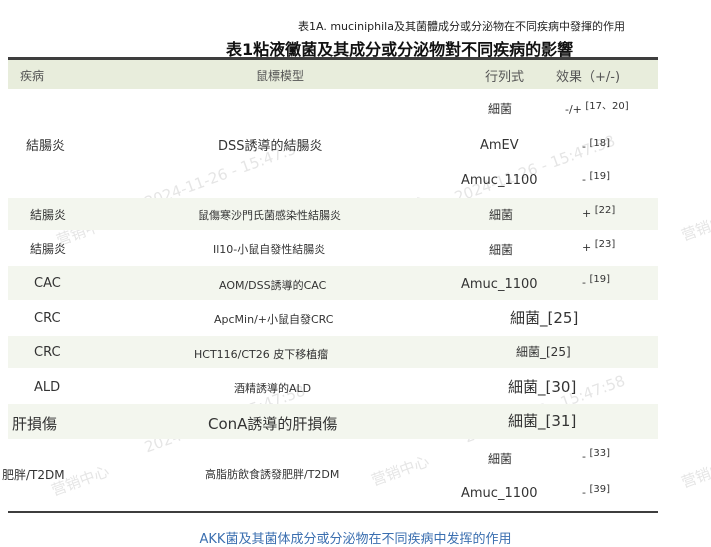  What do you see at coordinates (333, 283) in the screenshot?
I see `row-band` at bounding box center [333, 283].